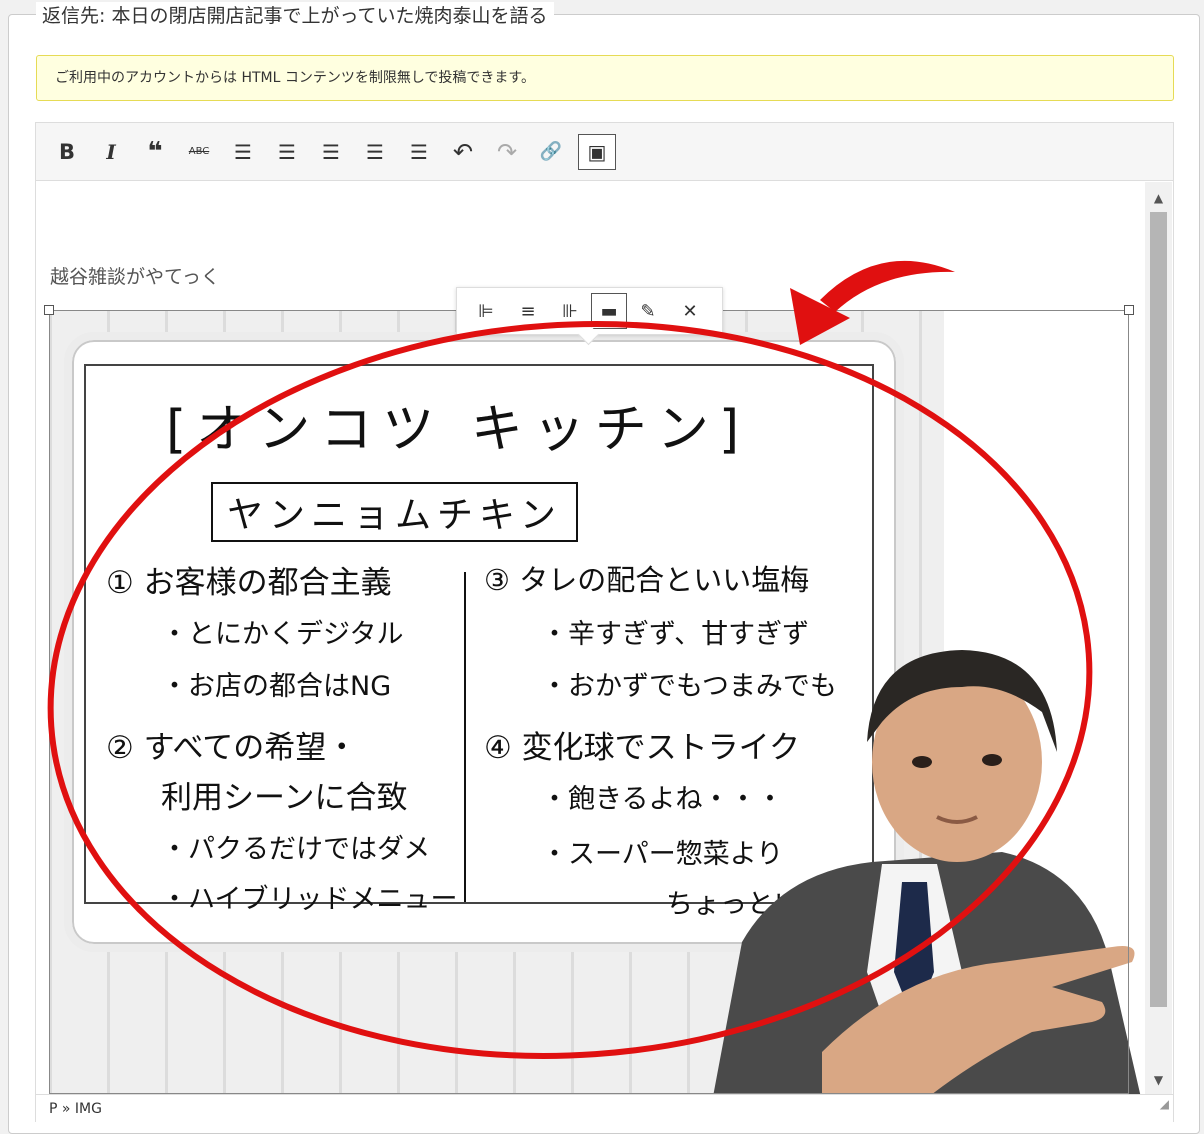  What do you see at coordinates (605, 78) in the screenshot?
I see `html-notice: ご利用中のアカウントからは HTML コンテンツを制限無しで投稿できます。` at bounding box center [605, 78].